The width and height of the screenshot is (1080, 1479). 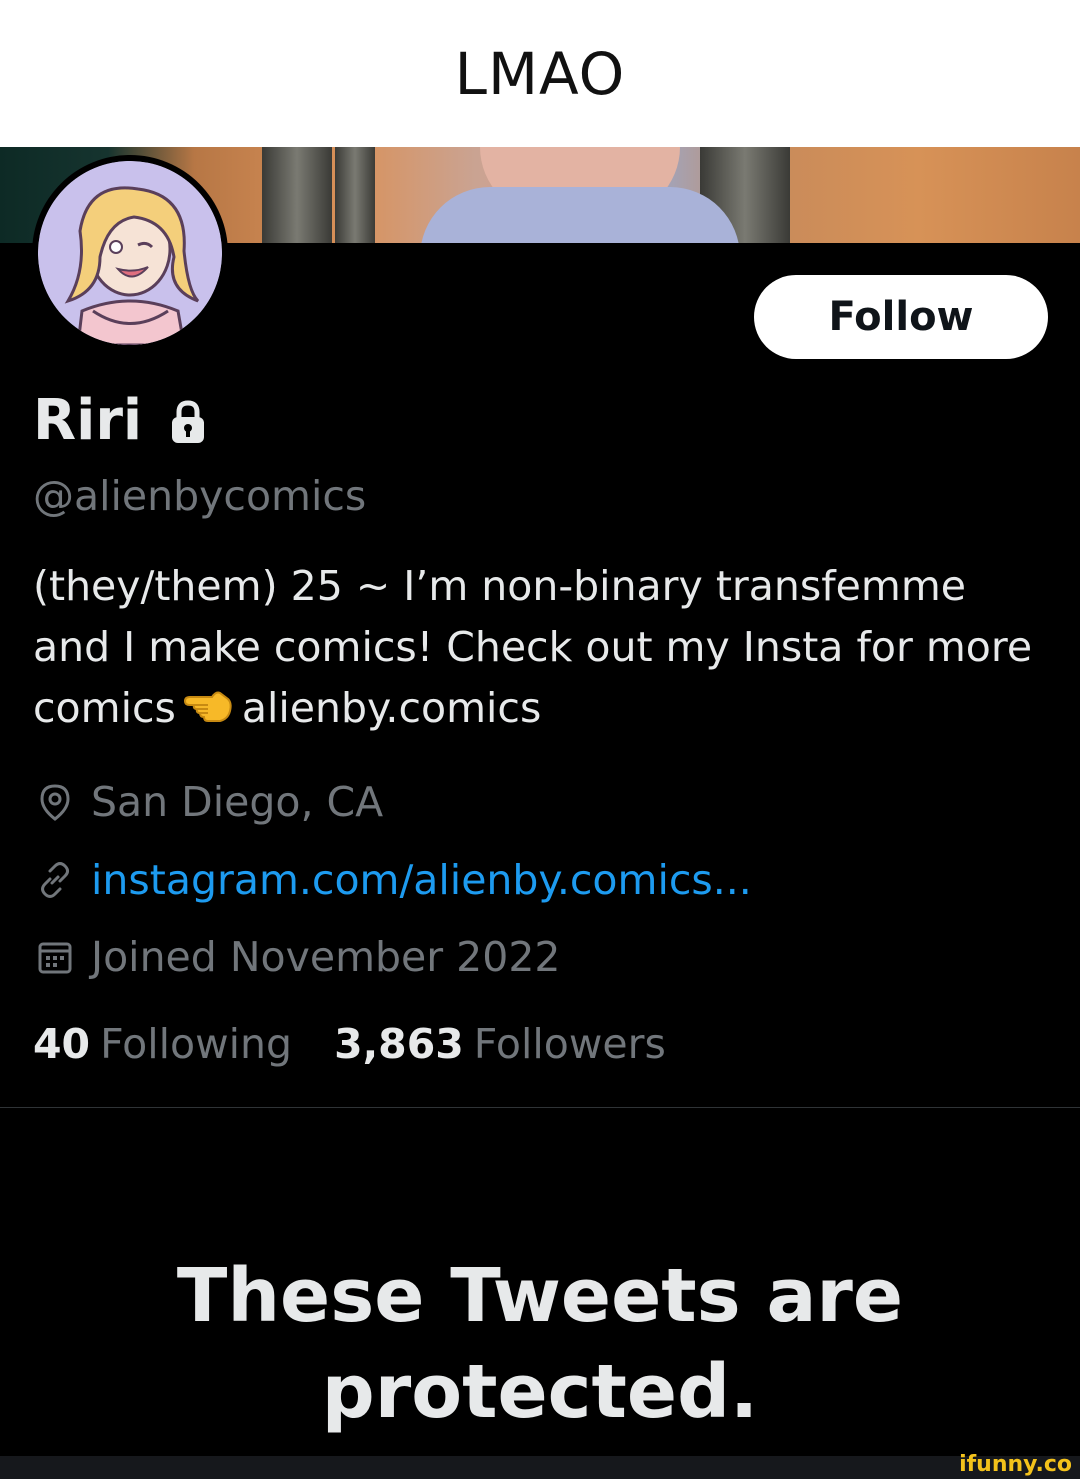 What do you see at coordinates (540, 1107) in the screenshot?
I see `section-divider` at bounding box center [540, 1107].